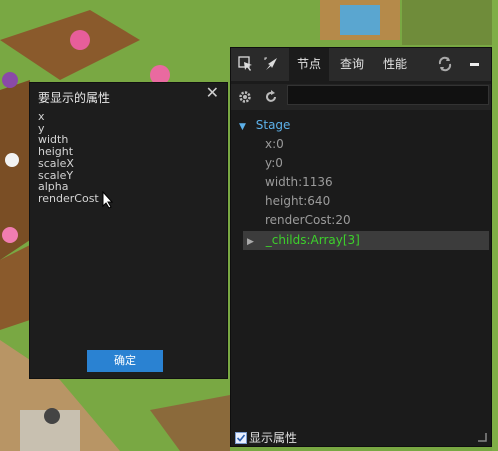 This screenshot has width=498, height=451. What do you see at coordinates (273, 438) in the screenshot?
I see `show-properties-label: 显示属性` at bounding box center [273, 438].